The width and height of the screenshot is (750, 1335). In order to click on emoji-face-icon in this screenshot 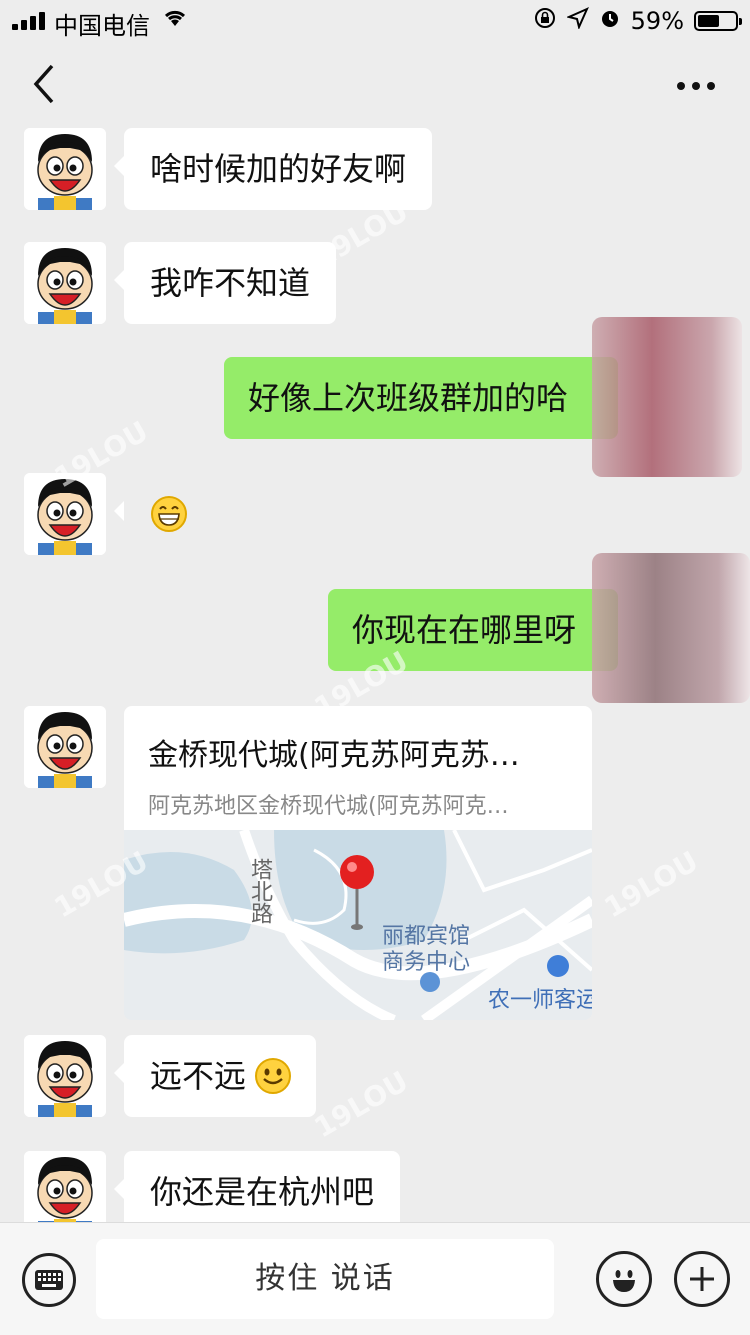, I will do `click(624, 1281)`.